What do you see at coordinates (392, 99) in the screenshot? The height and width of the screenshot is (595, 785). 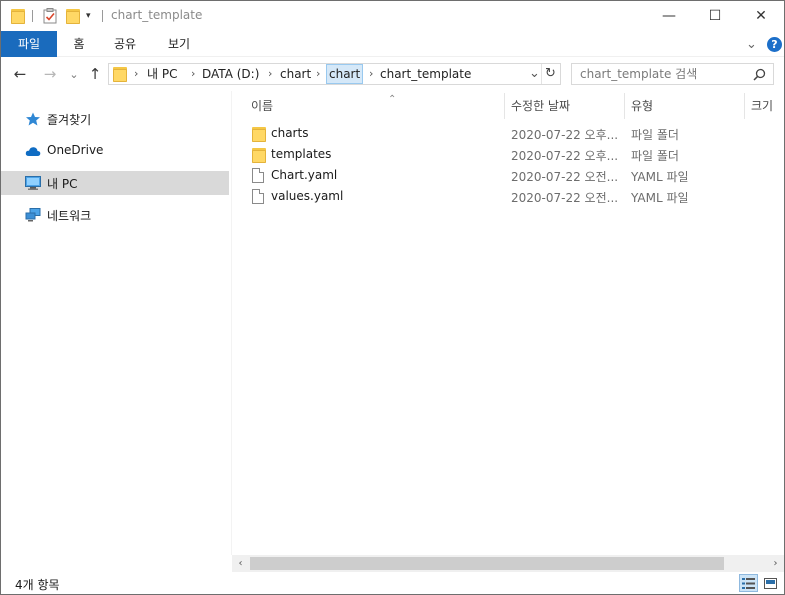 I see `sort-ascending-icon: ⌃` at bounding box center [392, 99].